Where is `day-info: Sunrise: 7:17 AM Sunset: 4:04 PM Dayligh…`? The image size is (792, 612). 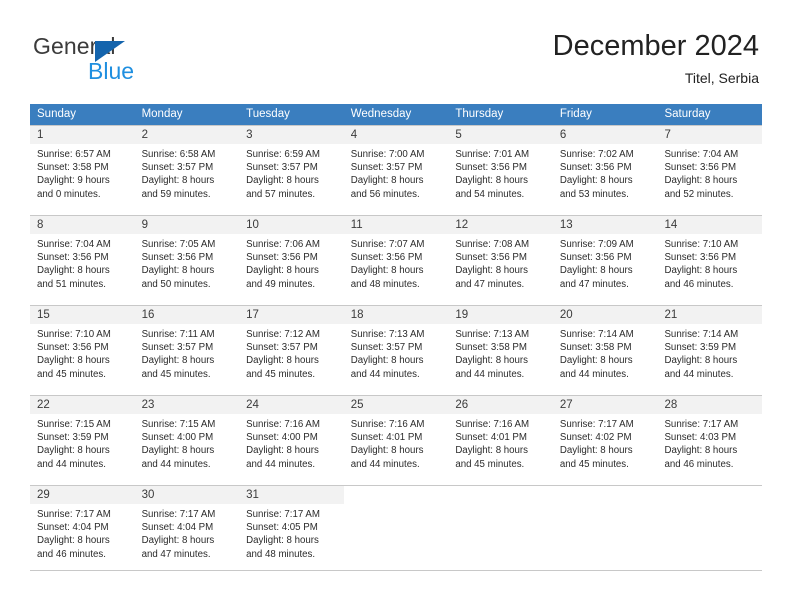
day-info: Sunrise: 7:17 AM Sunset: 4:04 PM Dayligh… is located at coordinates (187, 532).